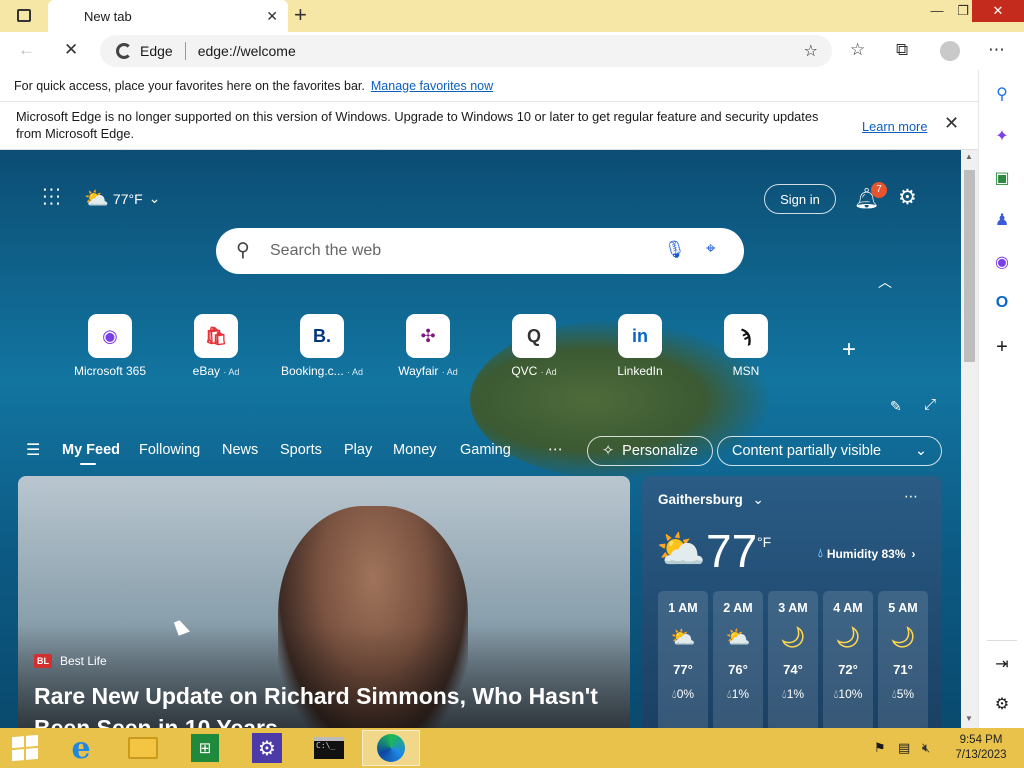  Describe the element at coordinates (110, 371) in the screenshot. I see `quick-link-label: Microsoft 365` at that location.